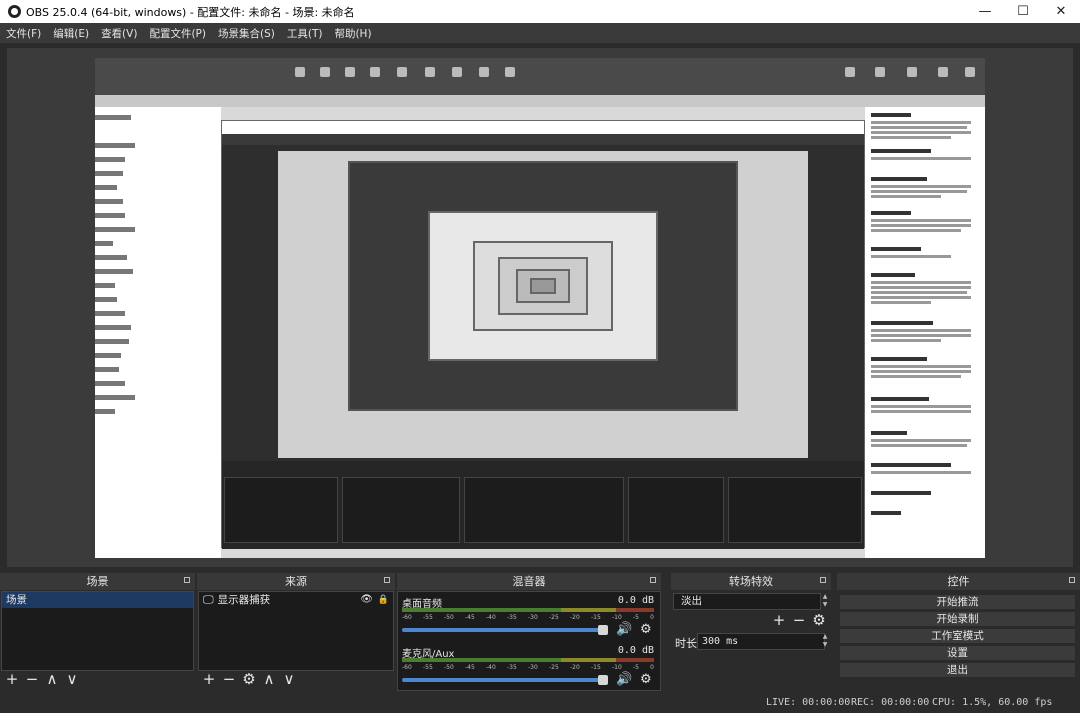  Describe the element at coordinates (779, 620) in the screenshot. I see `add-transition-button: +` at that location.